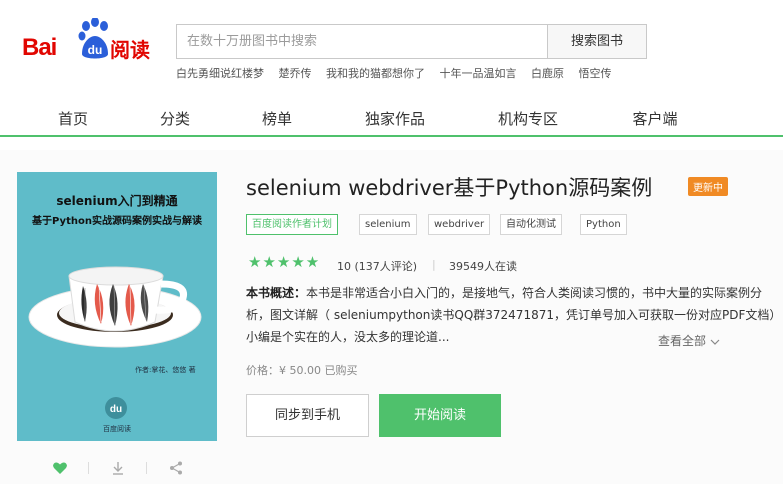 The height and width of the screenshot is (484, 783). Describe the element at coordinates (531, 224) in the screenshot. I see `tag-item: 自动化测试` at that location.